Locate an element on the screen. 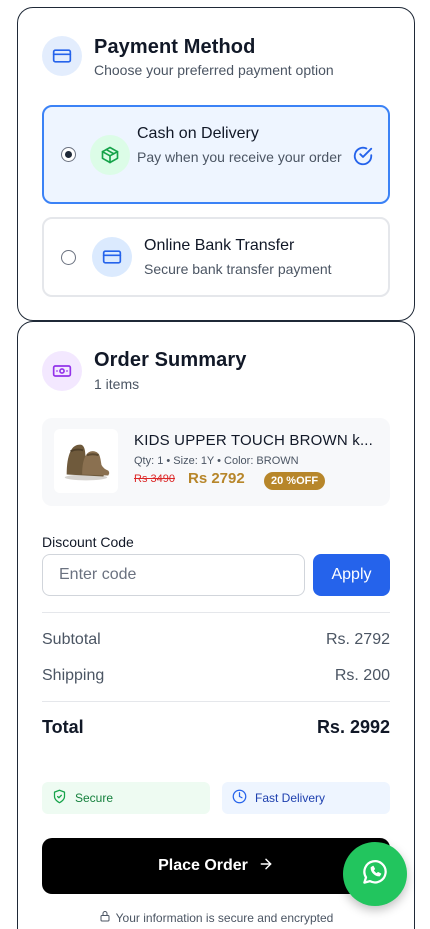 This screenshot has width=430, height=929. shipping-value: Rs. 200 is located at coordinates (362, 675).